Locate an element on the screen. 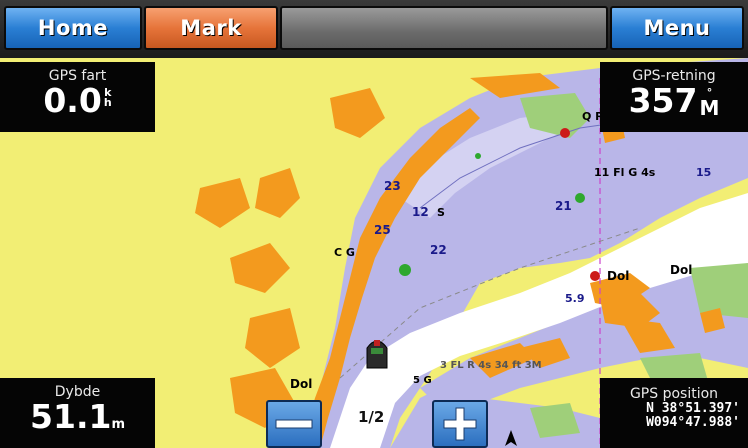 The width and height of the screenshot is (748, 448). home-button: Home is located at coordinates (73, 28).